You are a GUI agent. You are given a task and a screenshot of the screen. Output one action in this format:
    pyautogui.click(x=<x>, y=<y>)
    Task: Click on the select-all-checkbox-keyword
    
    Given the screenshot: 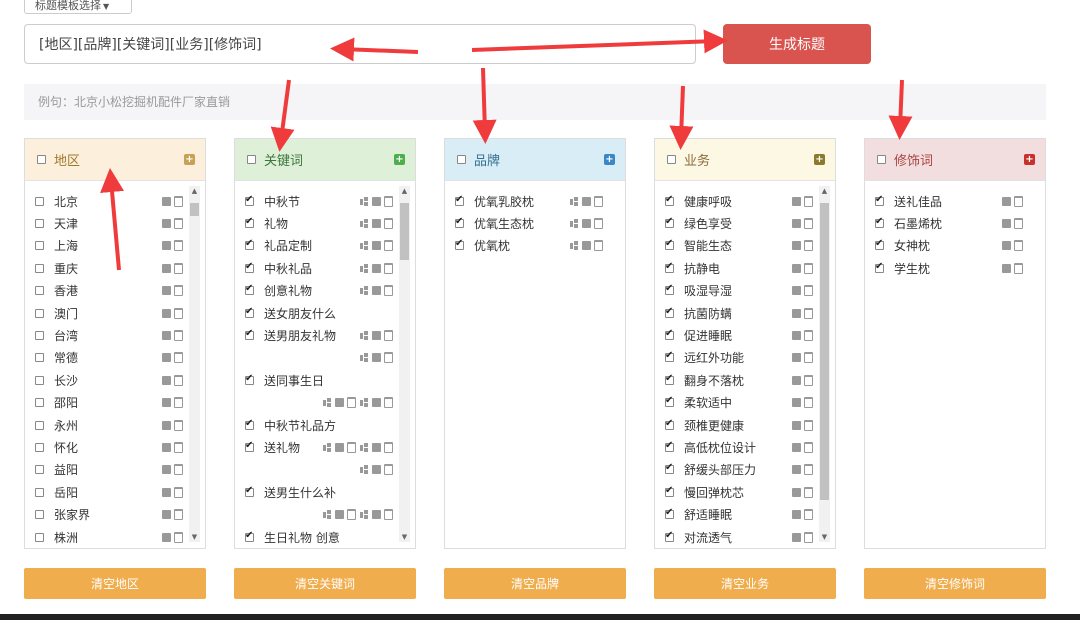 What is the action you would take?
    pyautogui.click(x=251, y=159)
    